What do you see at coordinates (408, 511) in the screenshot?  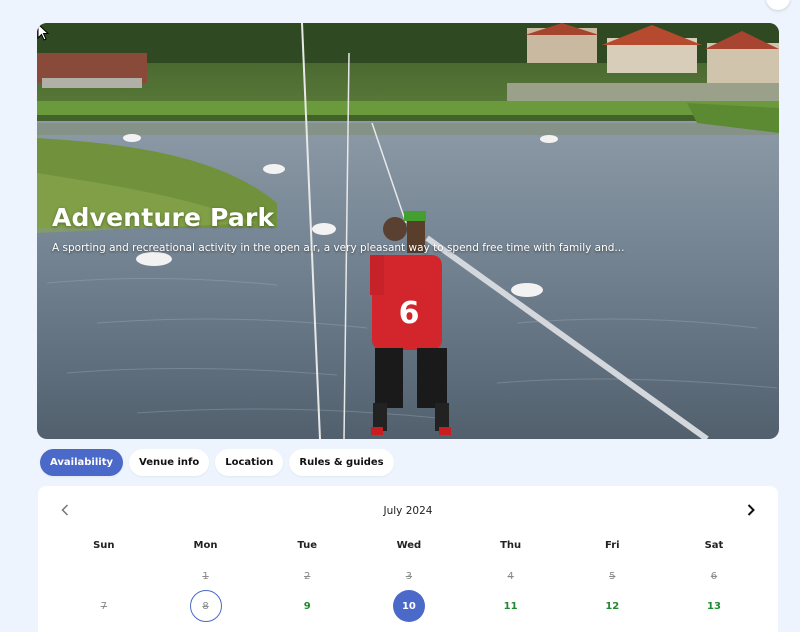 I see `month-label: July 2024` at bounding box center [408, 511].